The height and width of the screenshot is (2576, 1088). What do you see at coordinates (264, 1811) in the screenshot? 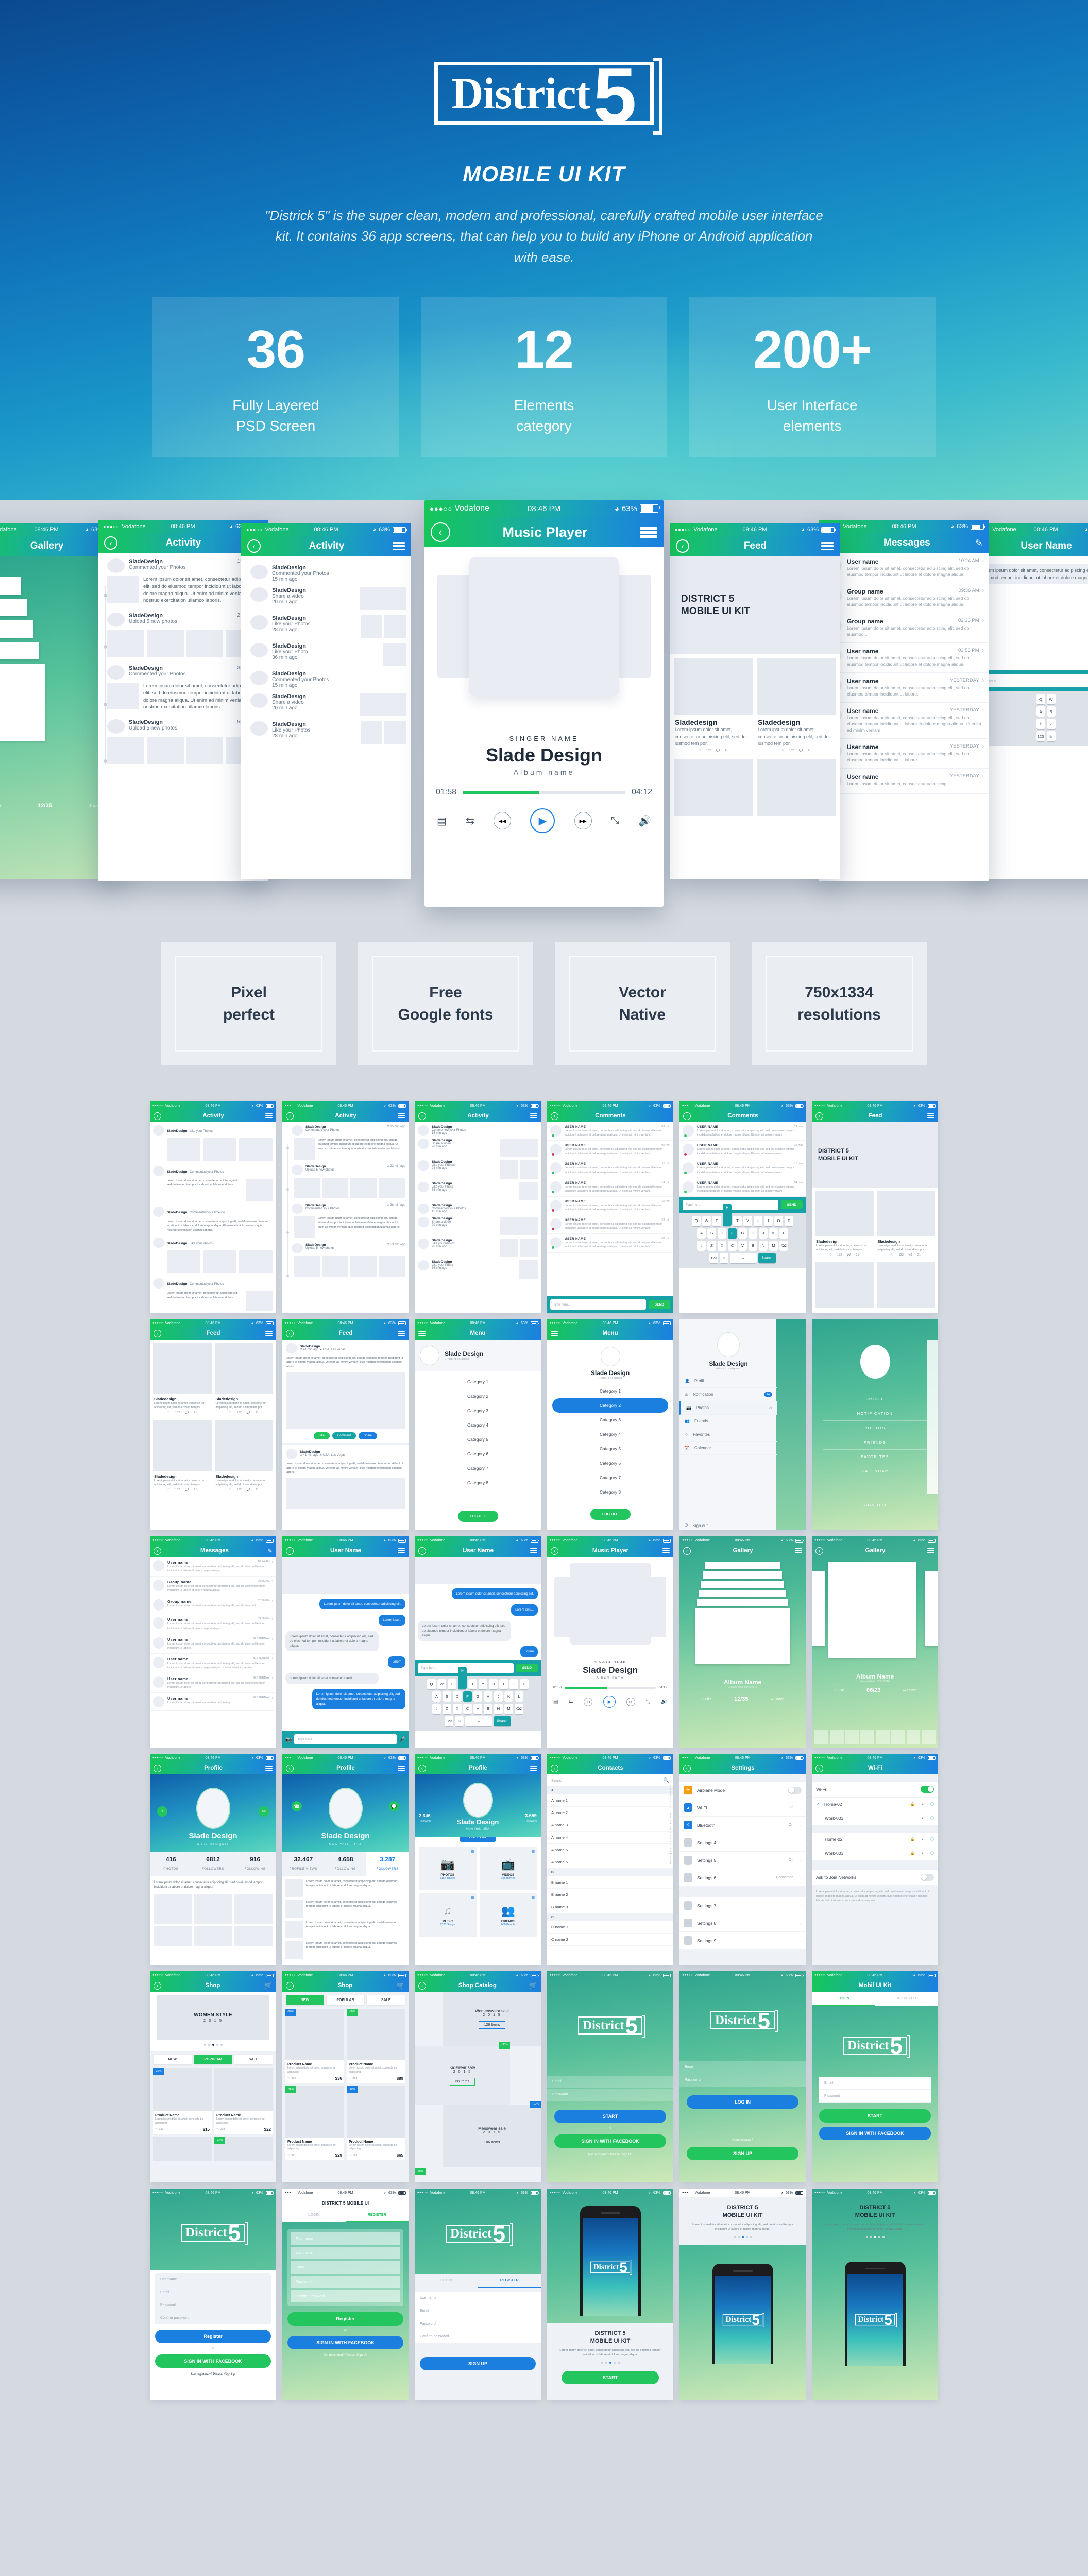
I see `mail-icon: ✉` at bounding box center [264, 1811].